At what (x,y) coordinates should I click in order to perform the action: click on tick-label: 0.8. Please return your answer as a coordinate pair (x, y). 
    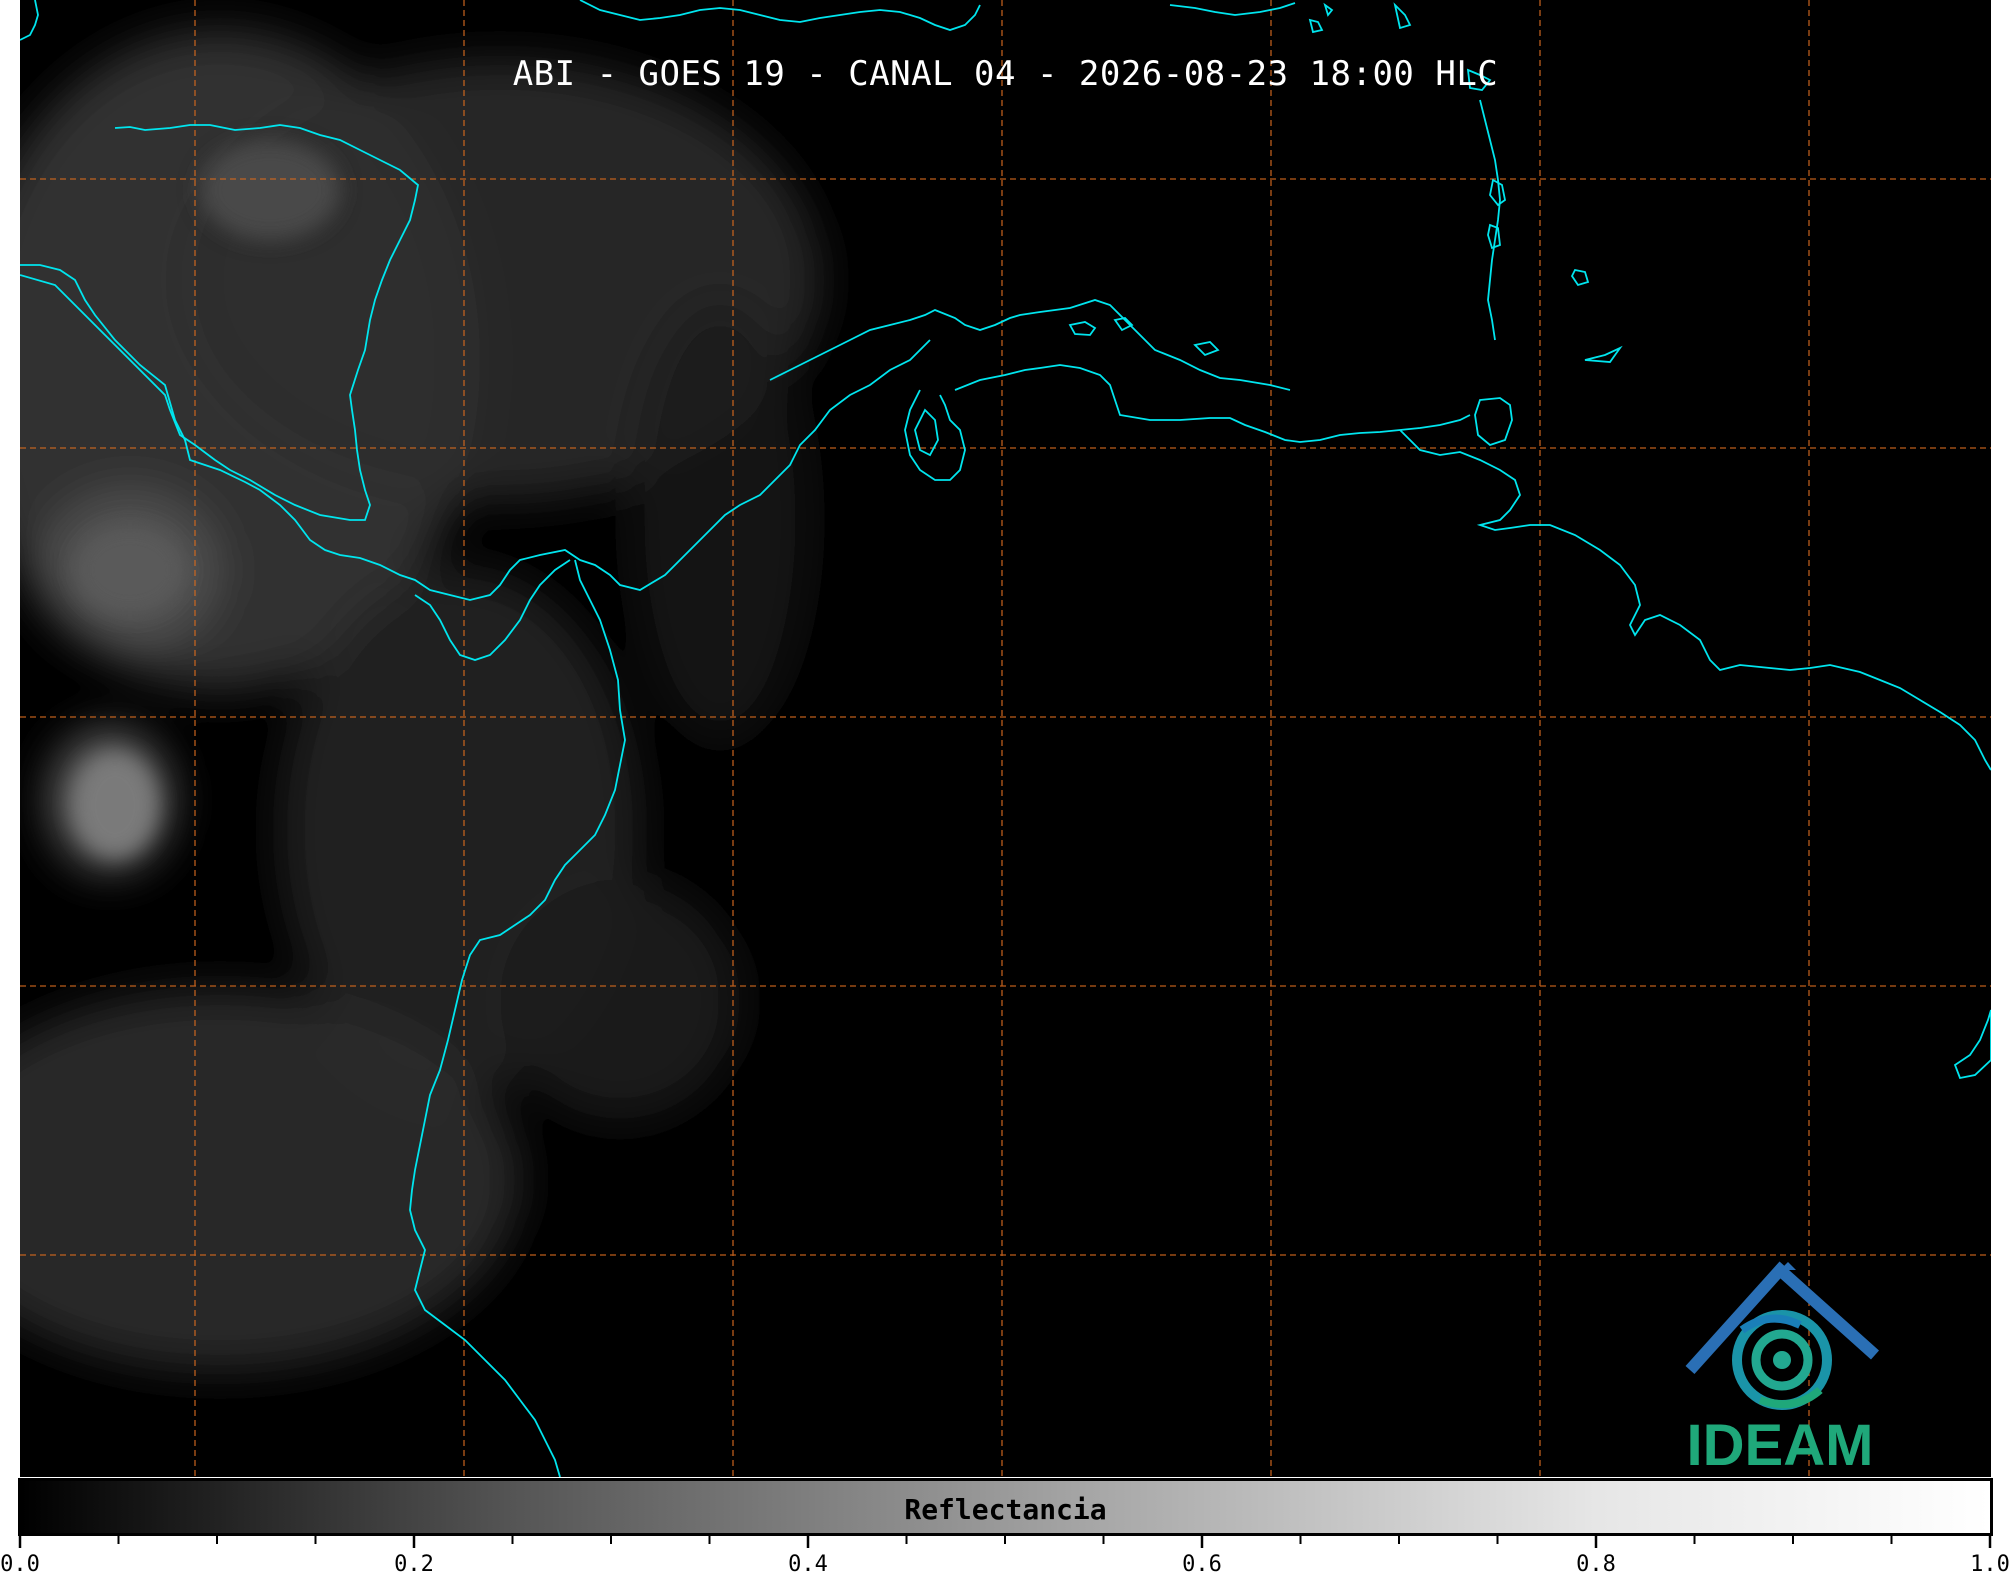
    Looking at the image, I should click on (1596, 1564).